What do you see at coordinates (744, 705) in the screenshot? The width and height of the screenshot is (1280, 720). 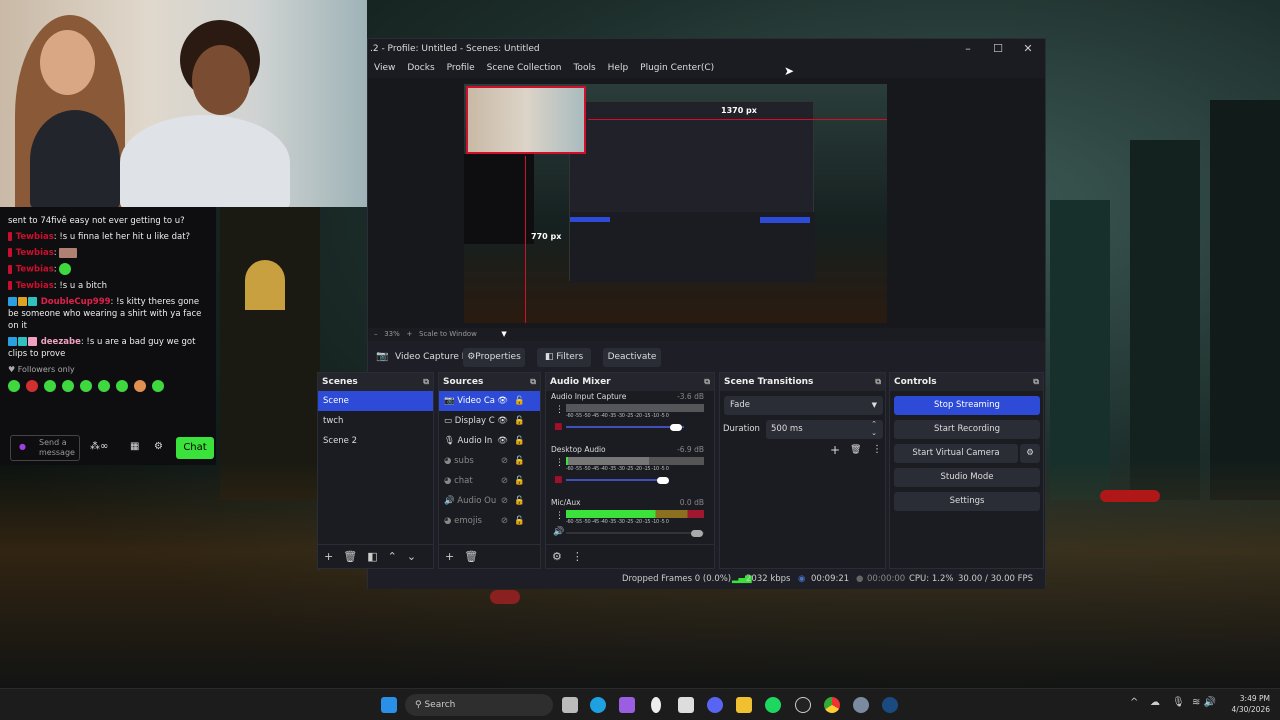 I see `file-explorer-icon` at bounding box center [744, 705].